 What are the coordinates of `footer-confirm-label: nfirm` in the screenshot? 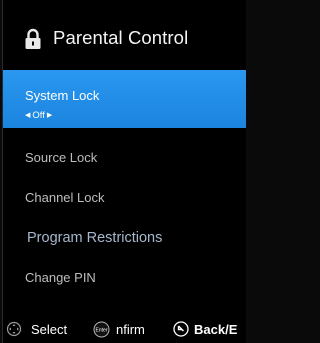 It's located at (130, 329).